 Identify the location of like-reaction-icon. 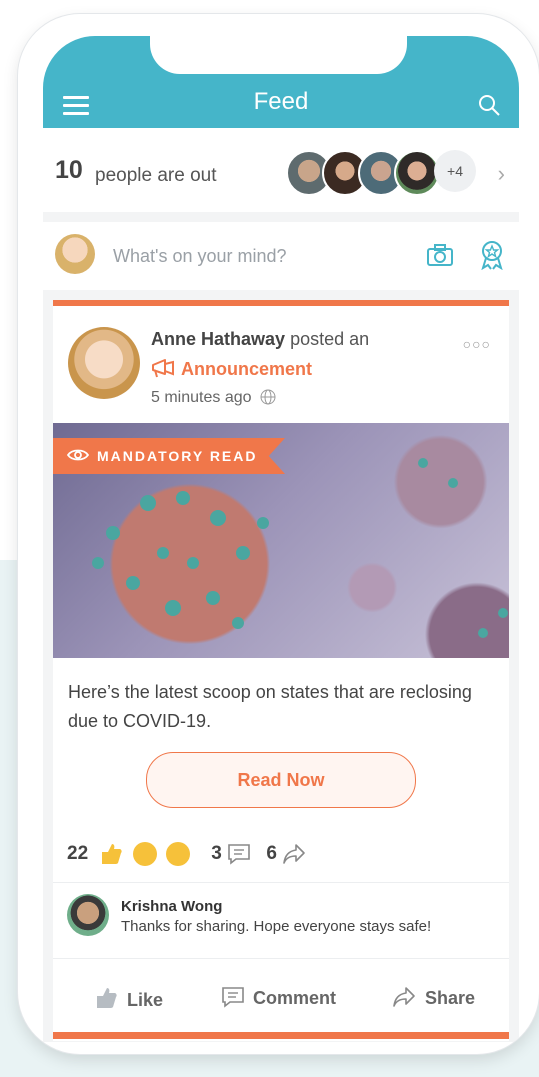
(112, 854).